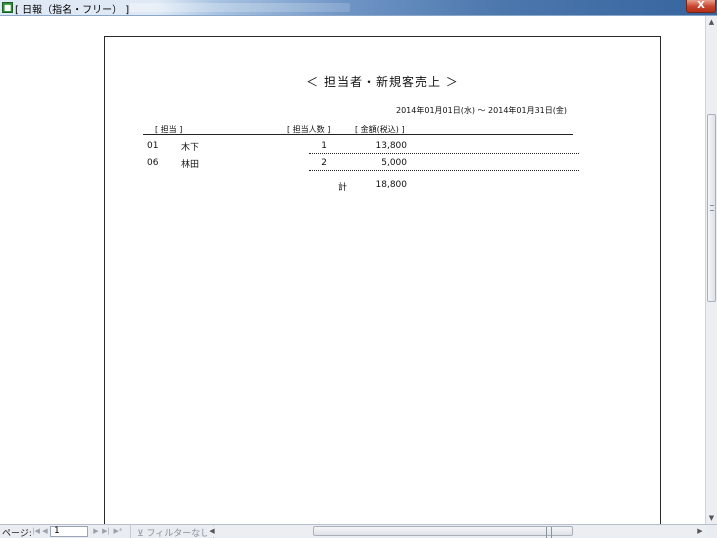  What do you see at coordinates (240, 7) in the screenshot?
I see `title-blurred-path` at bounding box center [240, 7].